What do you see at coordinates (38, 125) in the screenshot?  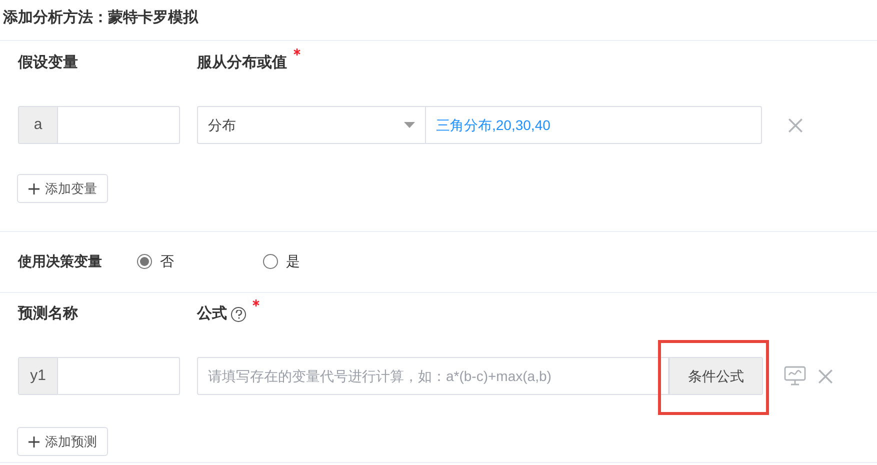 I see `code-label: a` at bounding box center [38, 125].